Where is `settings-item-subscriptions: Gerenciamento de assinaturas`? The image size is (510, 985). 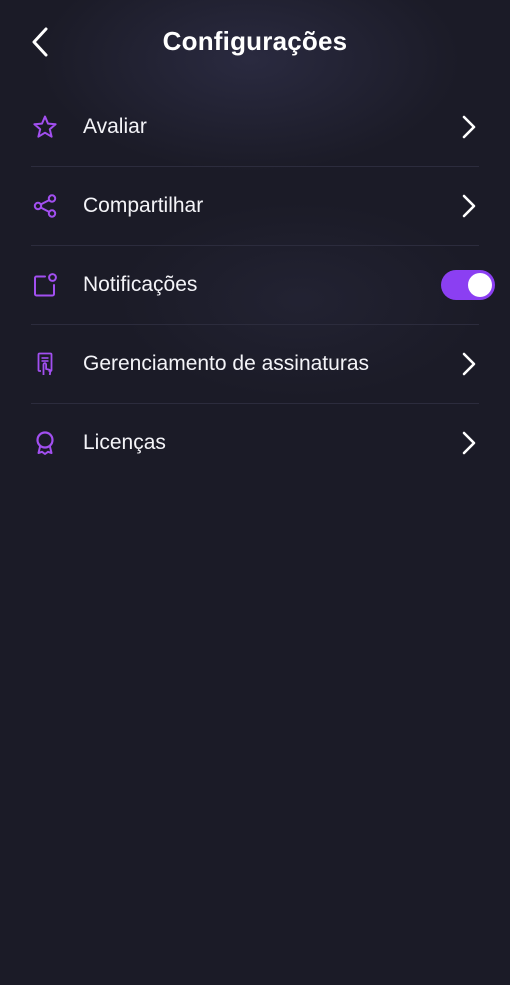
settings-item-subscriptions: Gerenciamento de assinaturas is located at coordinates (255, 364).